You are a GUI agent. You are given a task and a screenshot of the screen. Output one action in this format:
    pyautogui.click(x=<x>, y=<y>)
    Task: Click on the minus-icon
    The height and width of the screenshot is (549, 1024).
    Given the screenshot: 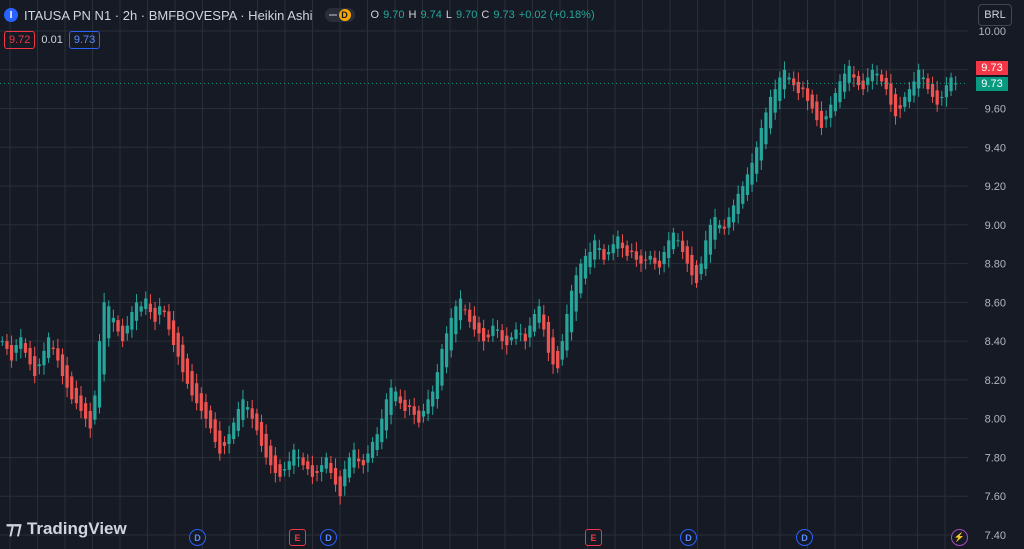 What is the action you would take?
    pyautogui.click(x=332, y=15)
    